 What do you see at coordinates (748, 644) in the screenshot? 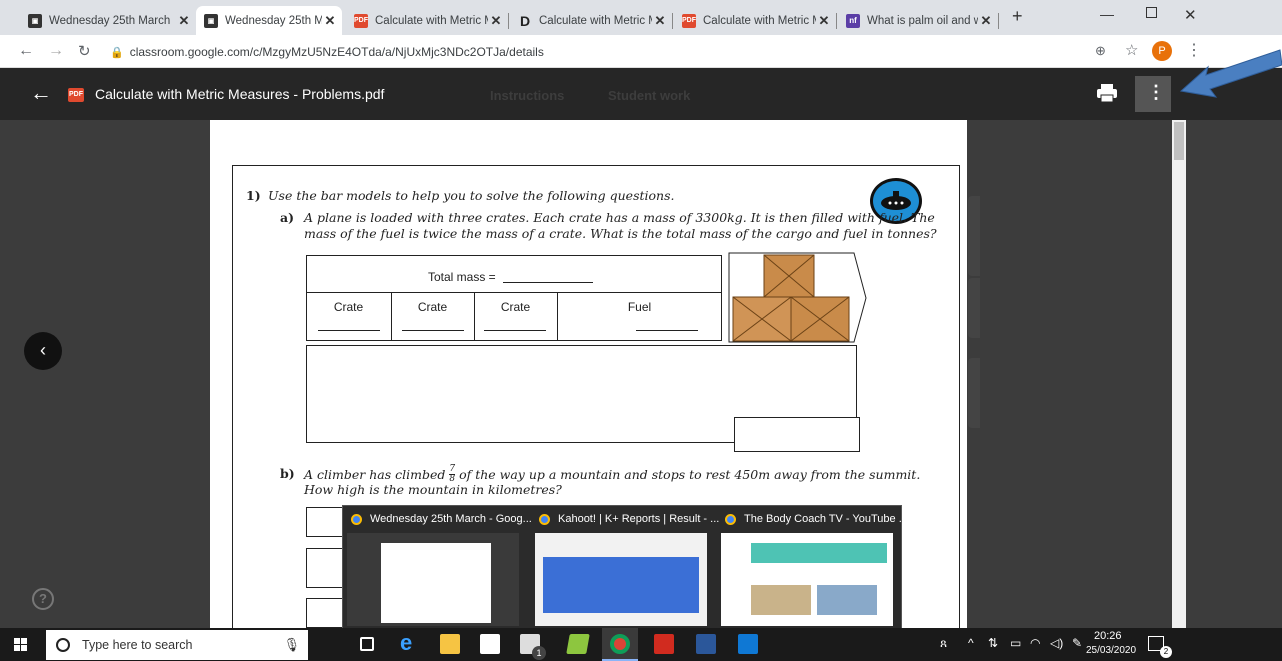
I see `outlook-icon` at bounding box center [748, 644].